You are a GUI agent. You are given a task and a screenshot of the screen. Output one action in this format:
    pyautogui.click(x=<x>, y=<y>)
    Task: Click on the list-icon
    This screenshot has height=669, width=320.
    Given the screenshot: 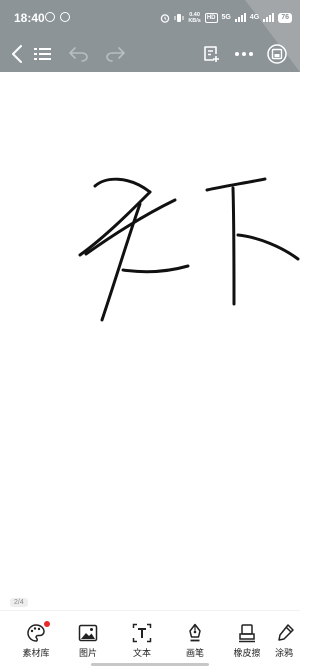 What is the action you would take?
    pyautogui.click(x=42, y=54)
    